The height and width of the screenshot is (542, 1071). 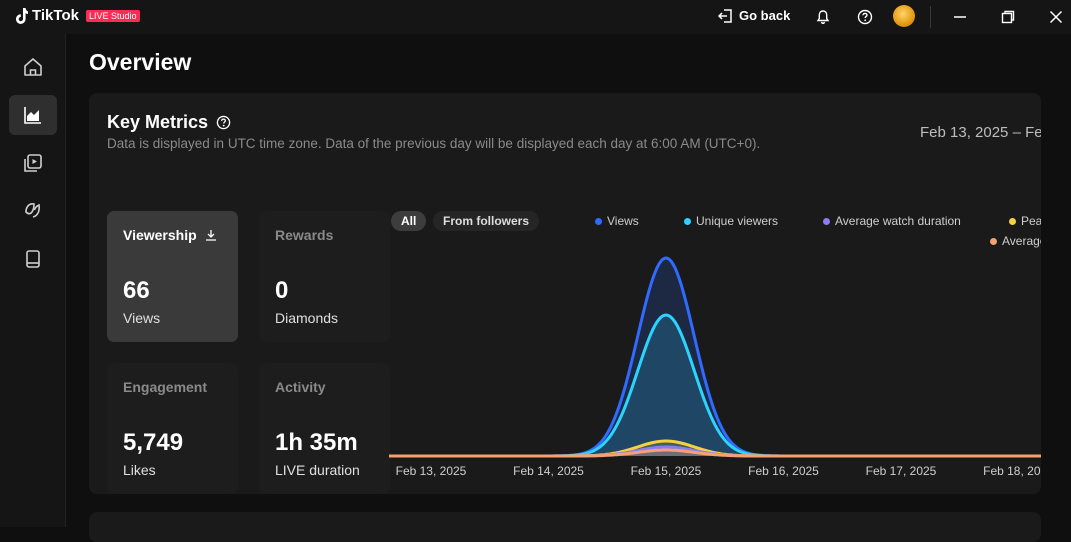 What do you see at coordinates (282, 290) in the screenshot?
I see `metric-value: 0` at bounding box center [282, 290].